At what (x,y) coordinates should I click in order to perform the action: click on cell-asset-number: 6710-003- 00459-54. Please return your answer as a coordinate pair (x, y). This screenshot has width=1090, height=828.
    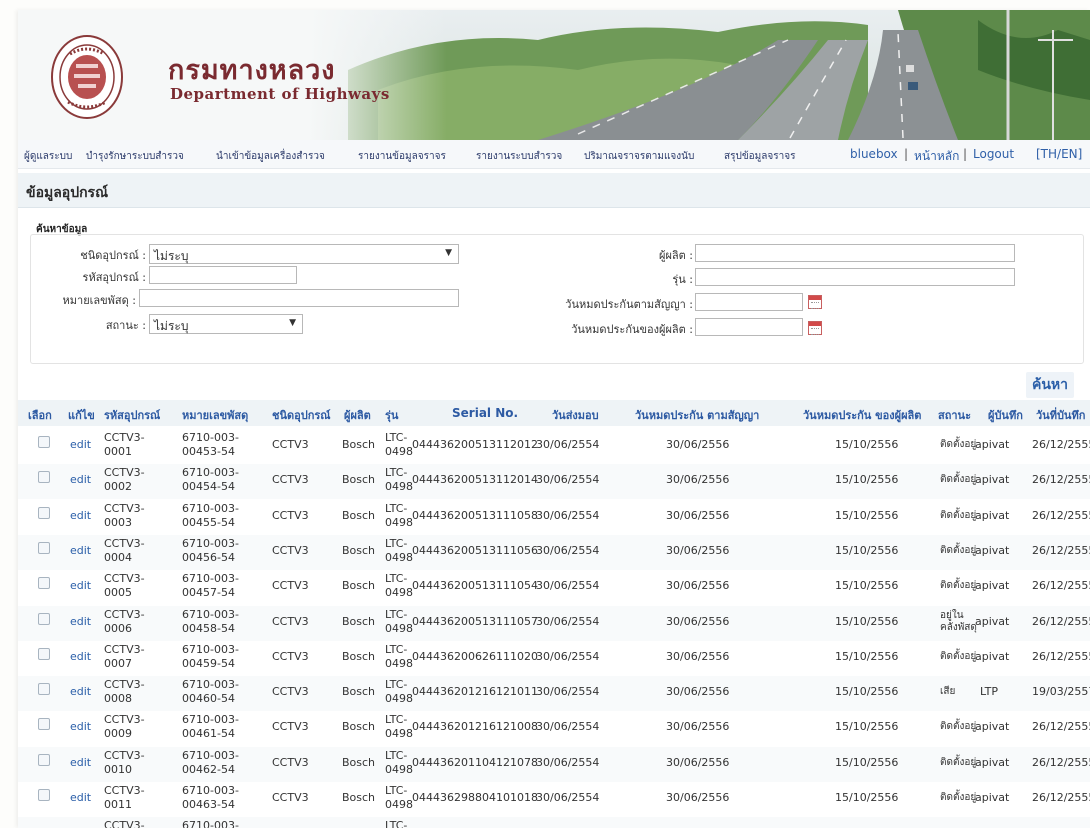
    Looking at the image, I should click on (210, 656).